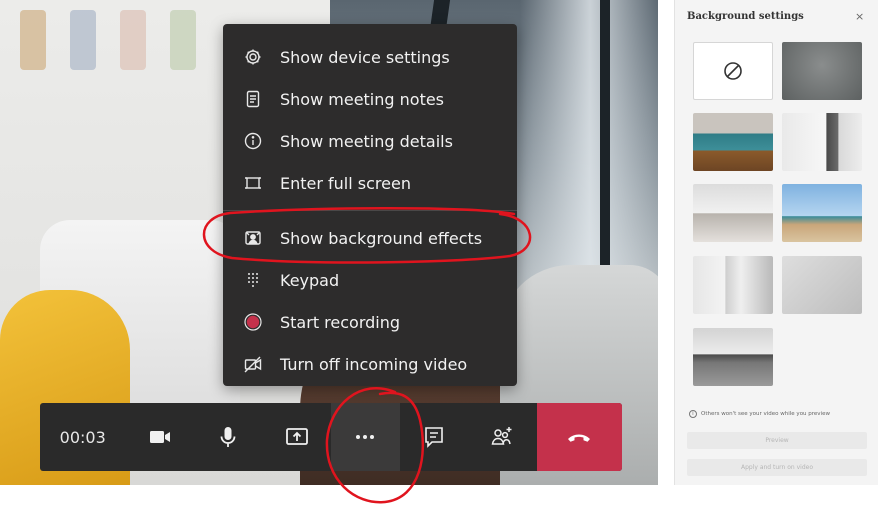  I want to click on more-options-icon, so click(365, 437).